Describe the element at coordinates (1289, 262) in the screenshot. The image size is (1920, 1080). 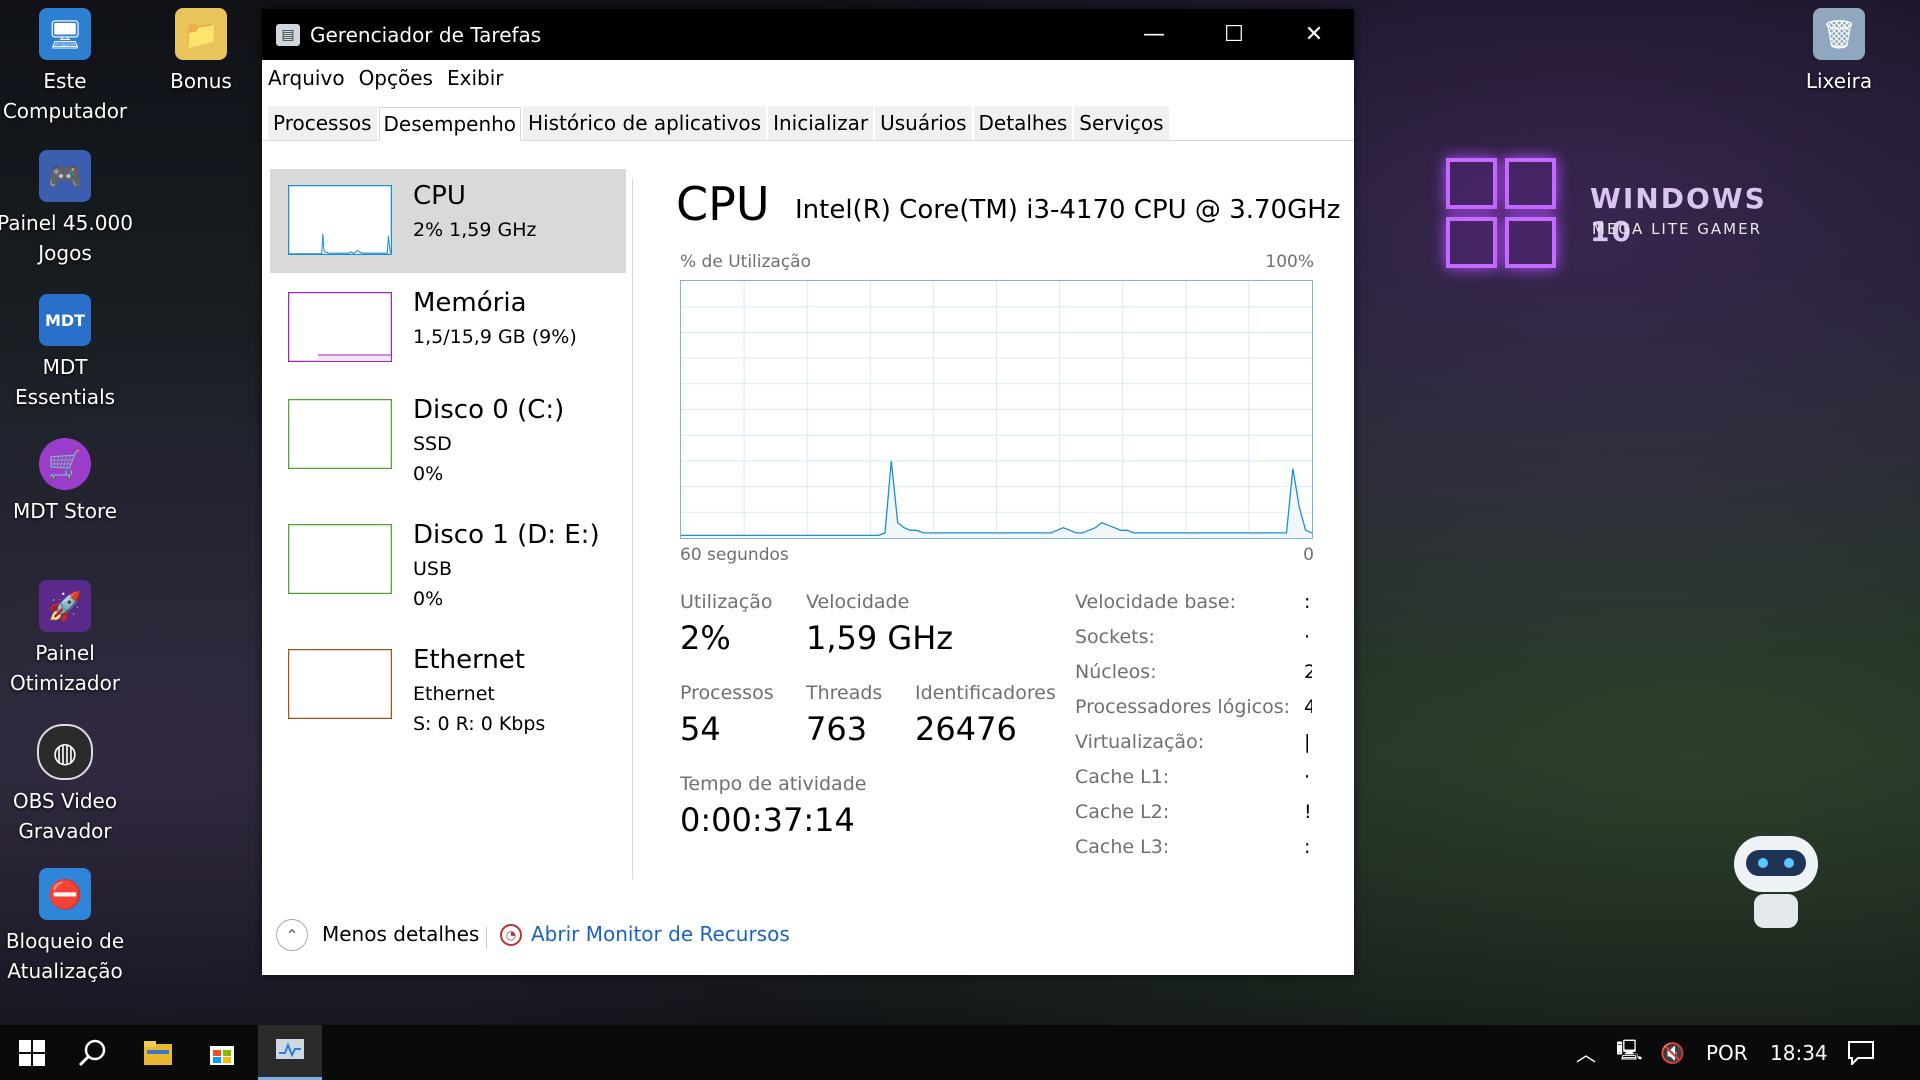
I see `graph-y-max: 100%` at that location.